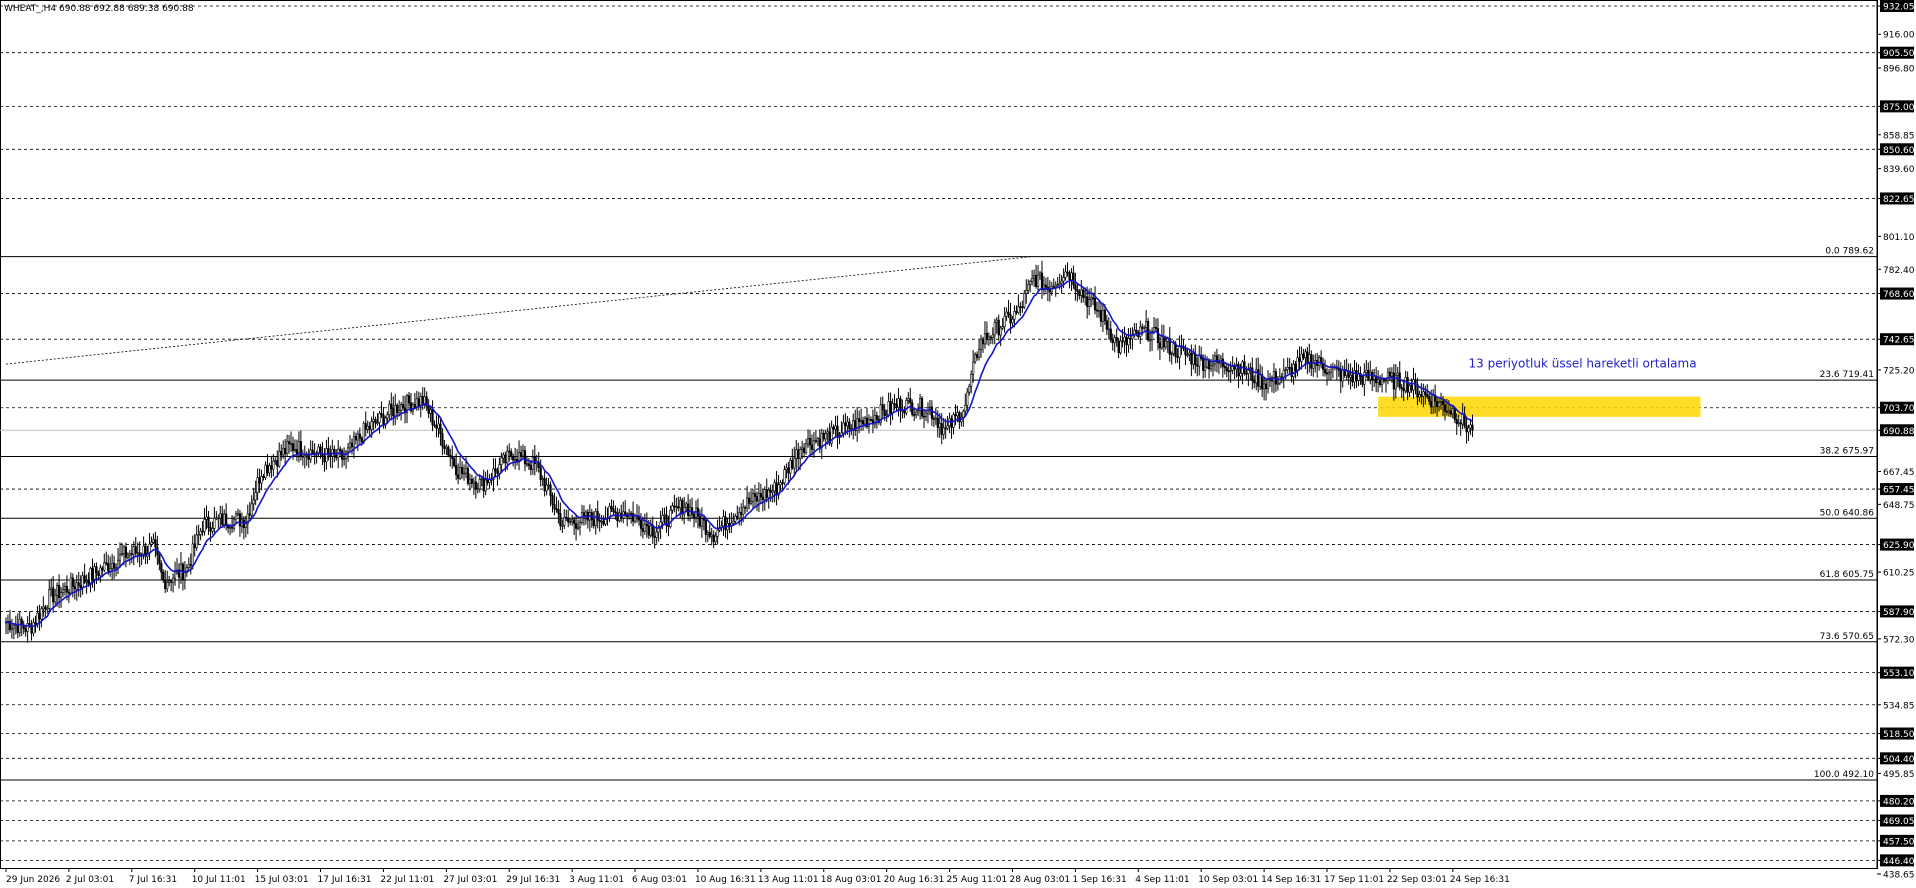  Describe the element at coordinates (1844, 775) in the screenshot. I see `fib-level-label: 100.0 492.10` at that location.